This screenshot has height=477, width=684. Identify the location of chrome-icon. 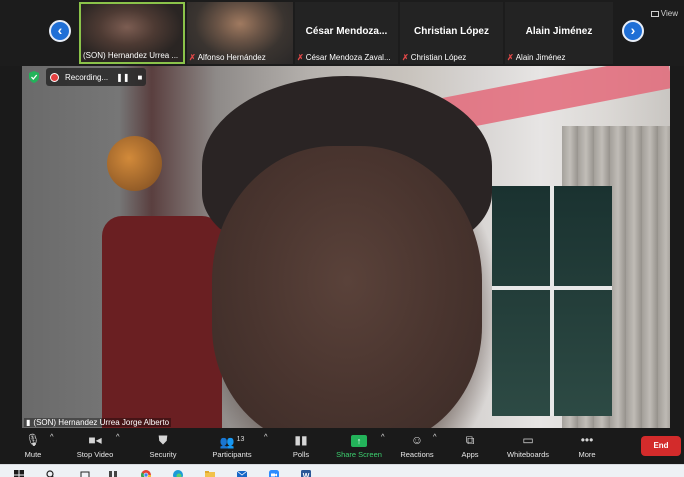
(146, 472).